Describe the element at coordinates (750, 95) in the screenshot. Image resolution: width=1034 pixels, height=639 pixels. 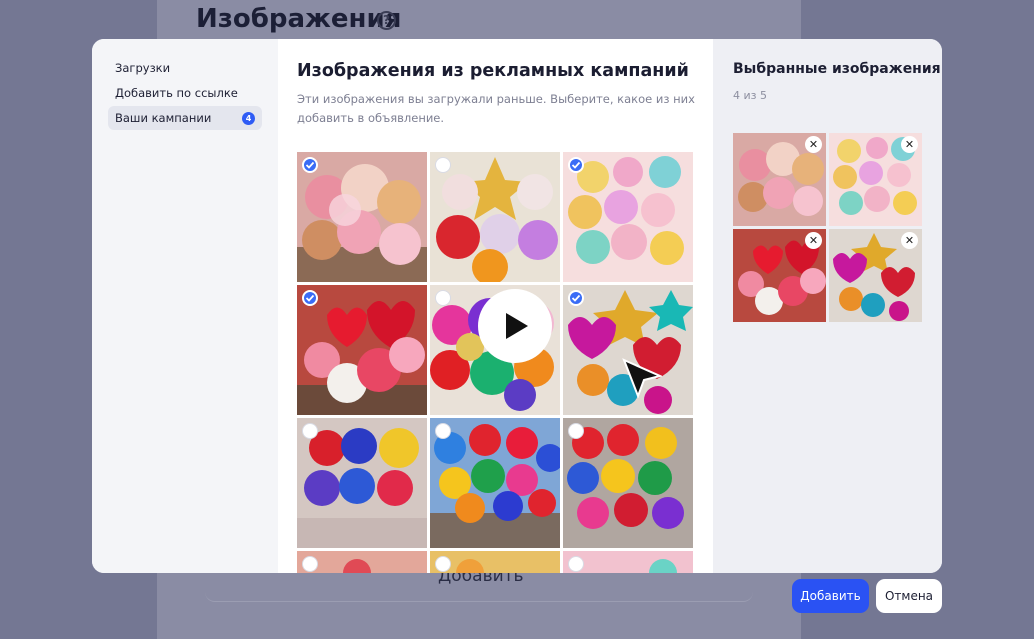
I see `selected-count: 4 из 5` at that location.